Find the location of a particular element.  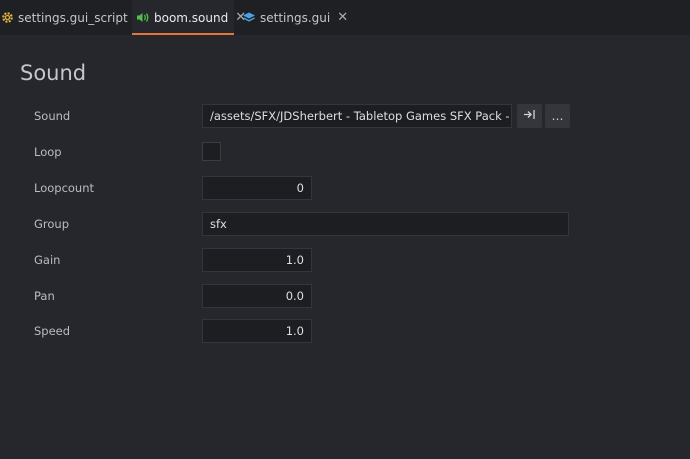

tab-label: boom.sound is located at coordinates (191, 17).